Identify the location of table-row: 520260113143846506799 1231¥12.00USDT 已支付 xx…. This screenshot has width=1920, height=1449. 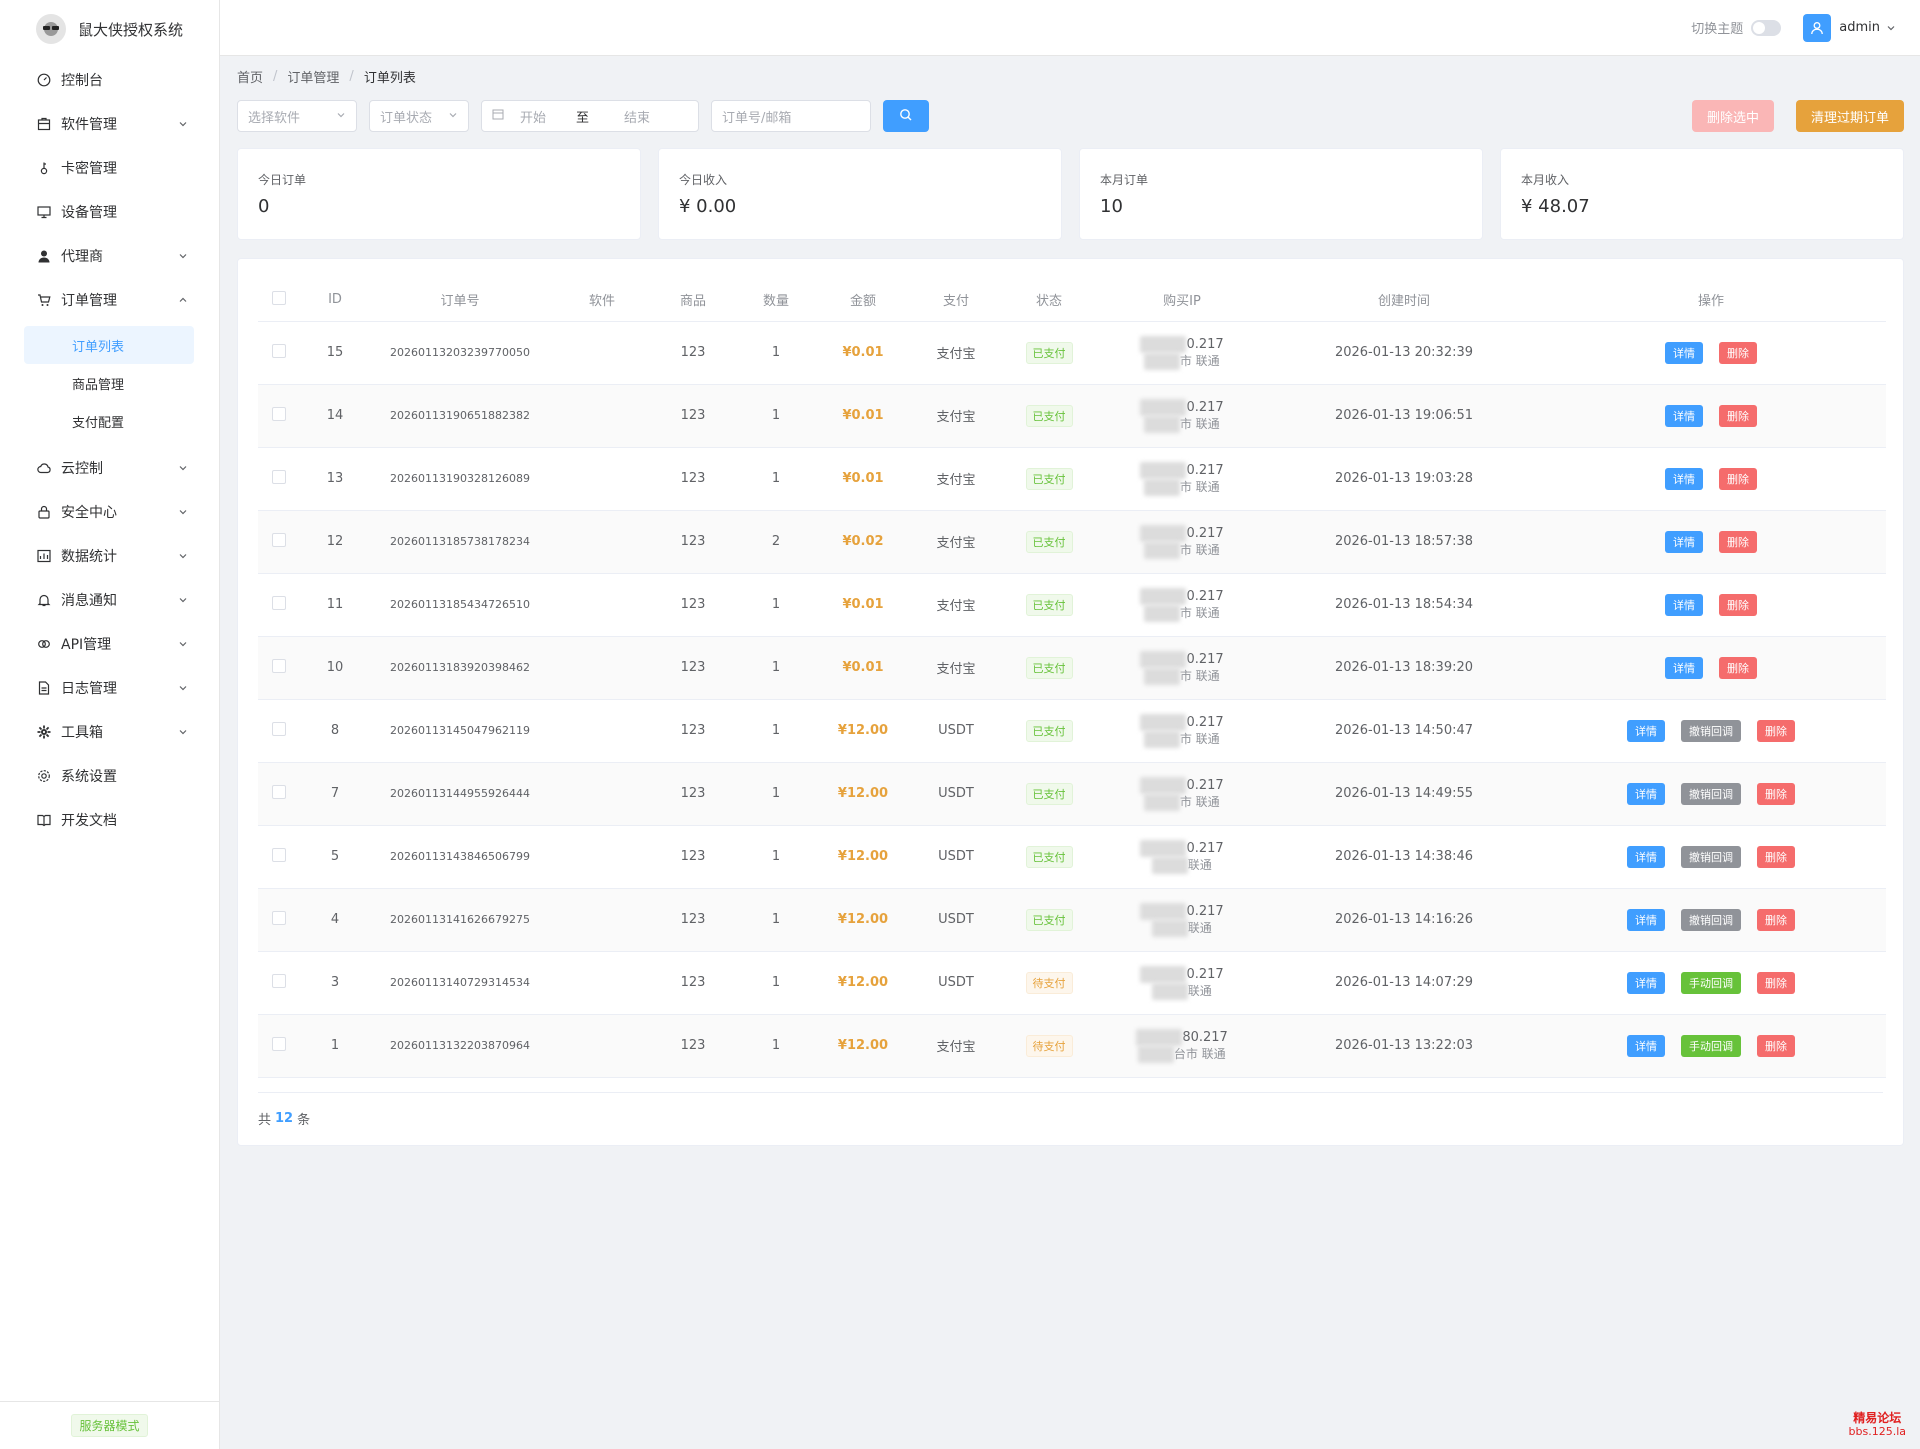
(1072, 857).